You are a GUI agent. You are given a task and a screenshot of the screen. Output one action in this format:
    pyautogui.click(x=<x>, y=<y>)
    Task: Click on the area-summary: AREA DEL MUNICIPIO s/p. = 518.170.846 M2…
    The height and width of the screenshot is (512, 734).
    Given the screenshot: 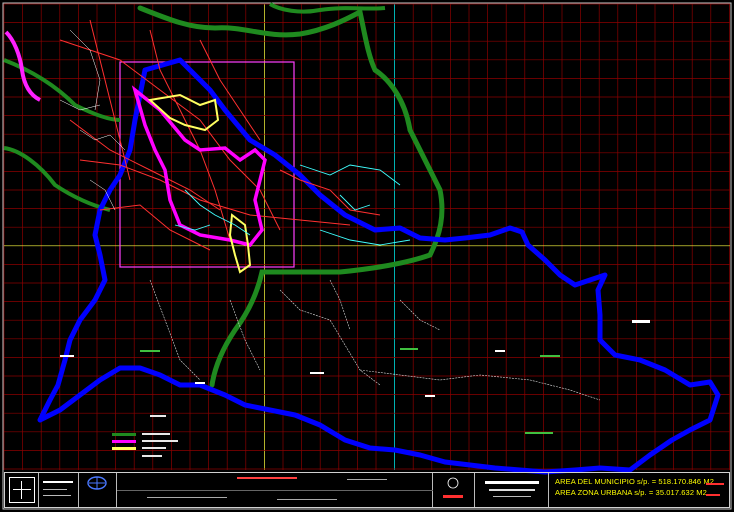 What is the action you would take?
    pyautogui.click(x=631, y=489)
    